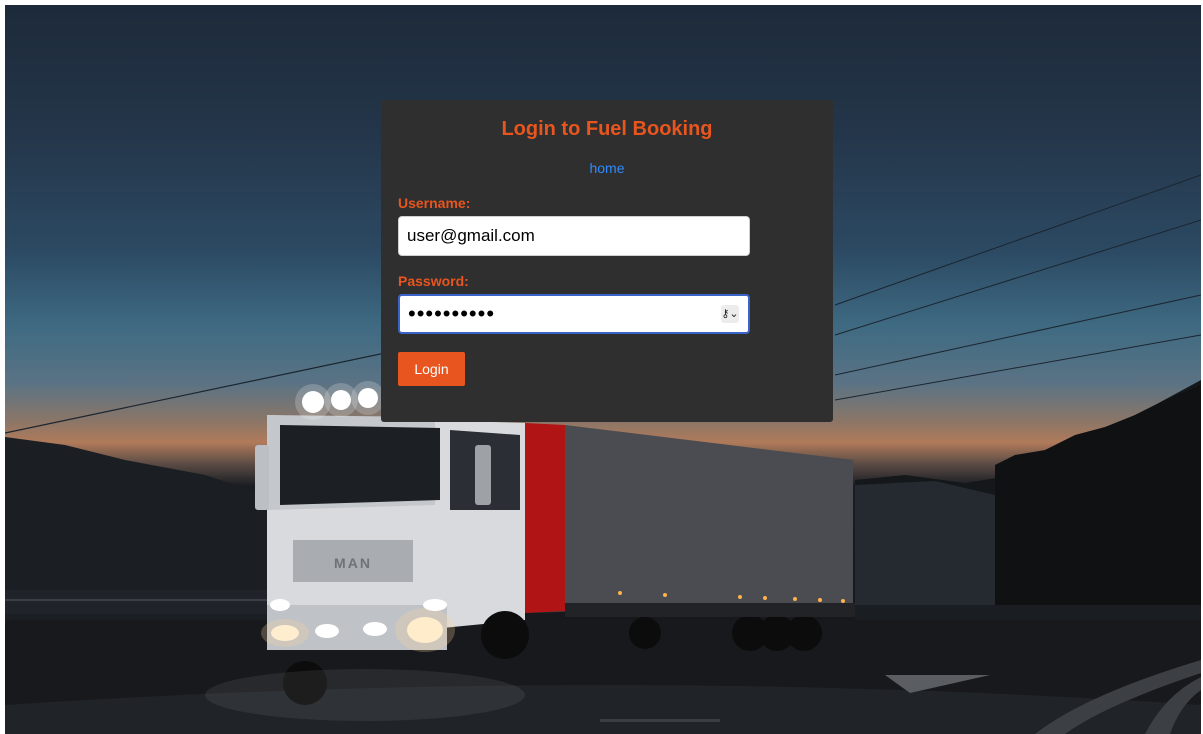 Image resolution: width=1203 pixels, height=734 pixels. What do you see at coordinates (431, 369) in the screenshot?
I see `login-button: Login` at bounding box center [431, 369].